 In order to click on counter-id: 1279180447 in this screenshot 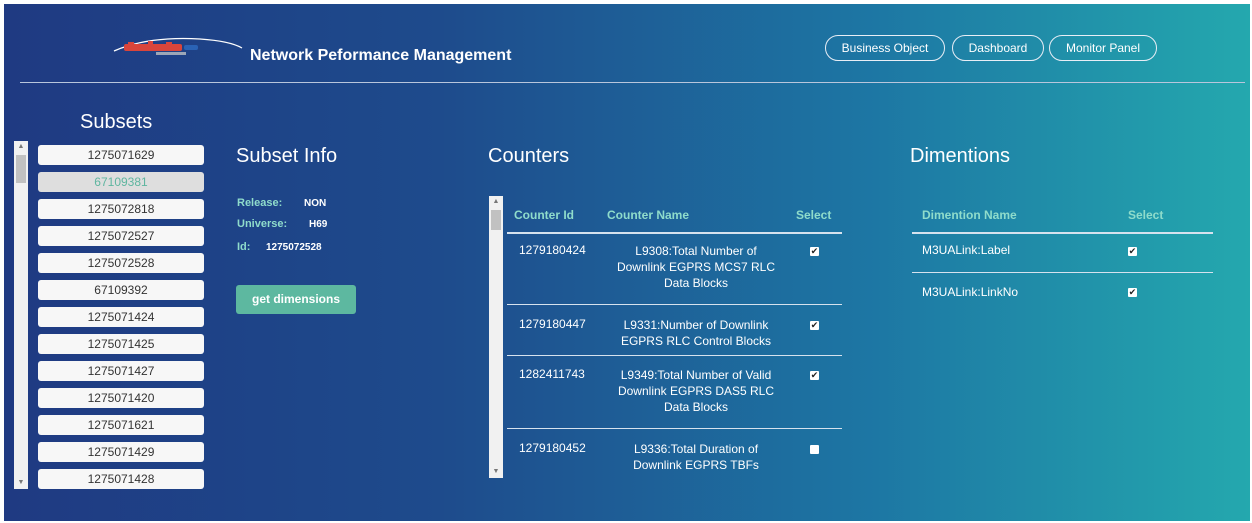, I will do `click(552, 324)`.